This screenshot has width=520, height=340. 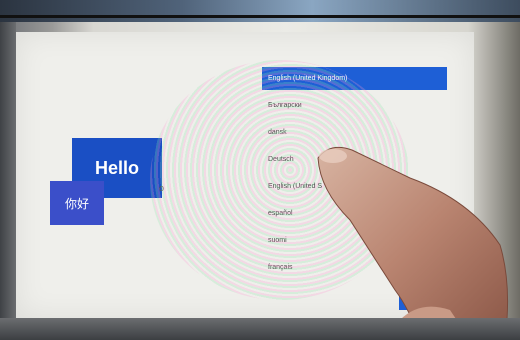 What do you see at coordinates (8, 181) in the screenshot?
I see `left-bezel` at bounding box center [8, 181].